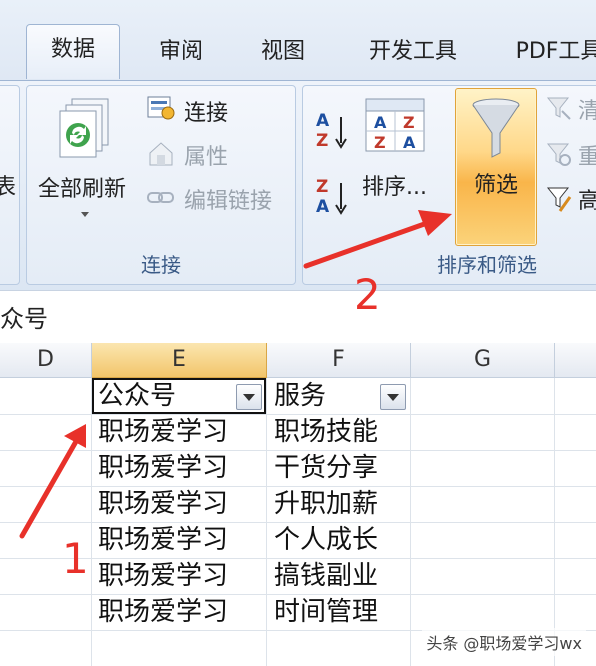 Image resolution: width=596 pixels, height=666 pixels. I want to click on annotation-step-2: 2, so click(367, 294).